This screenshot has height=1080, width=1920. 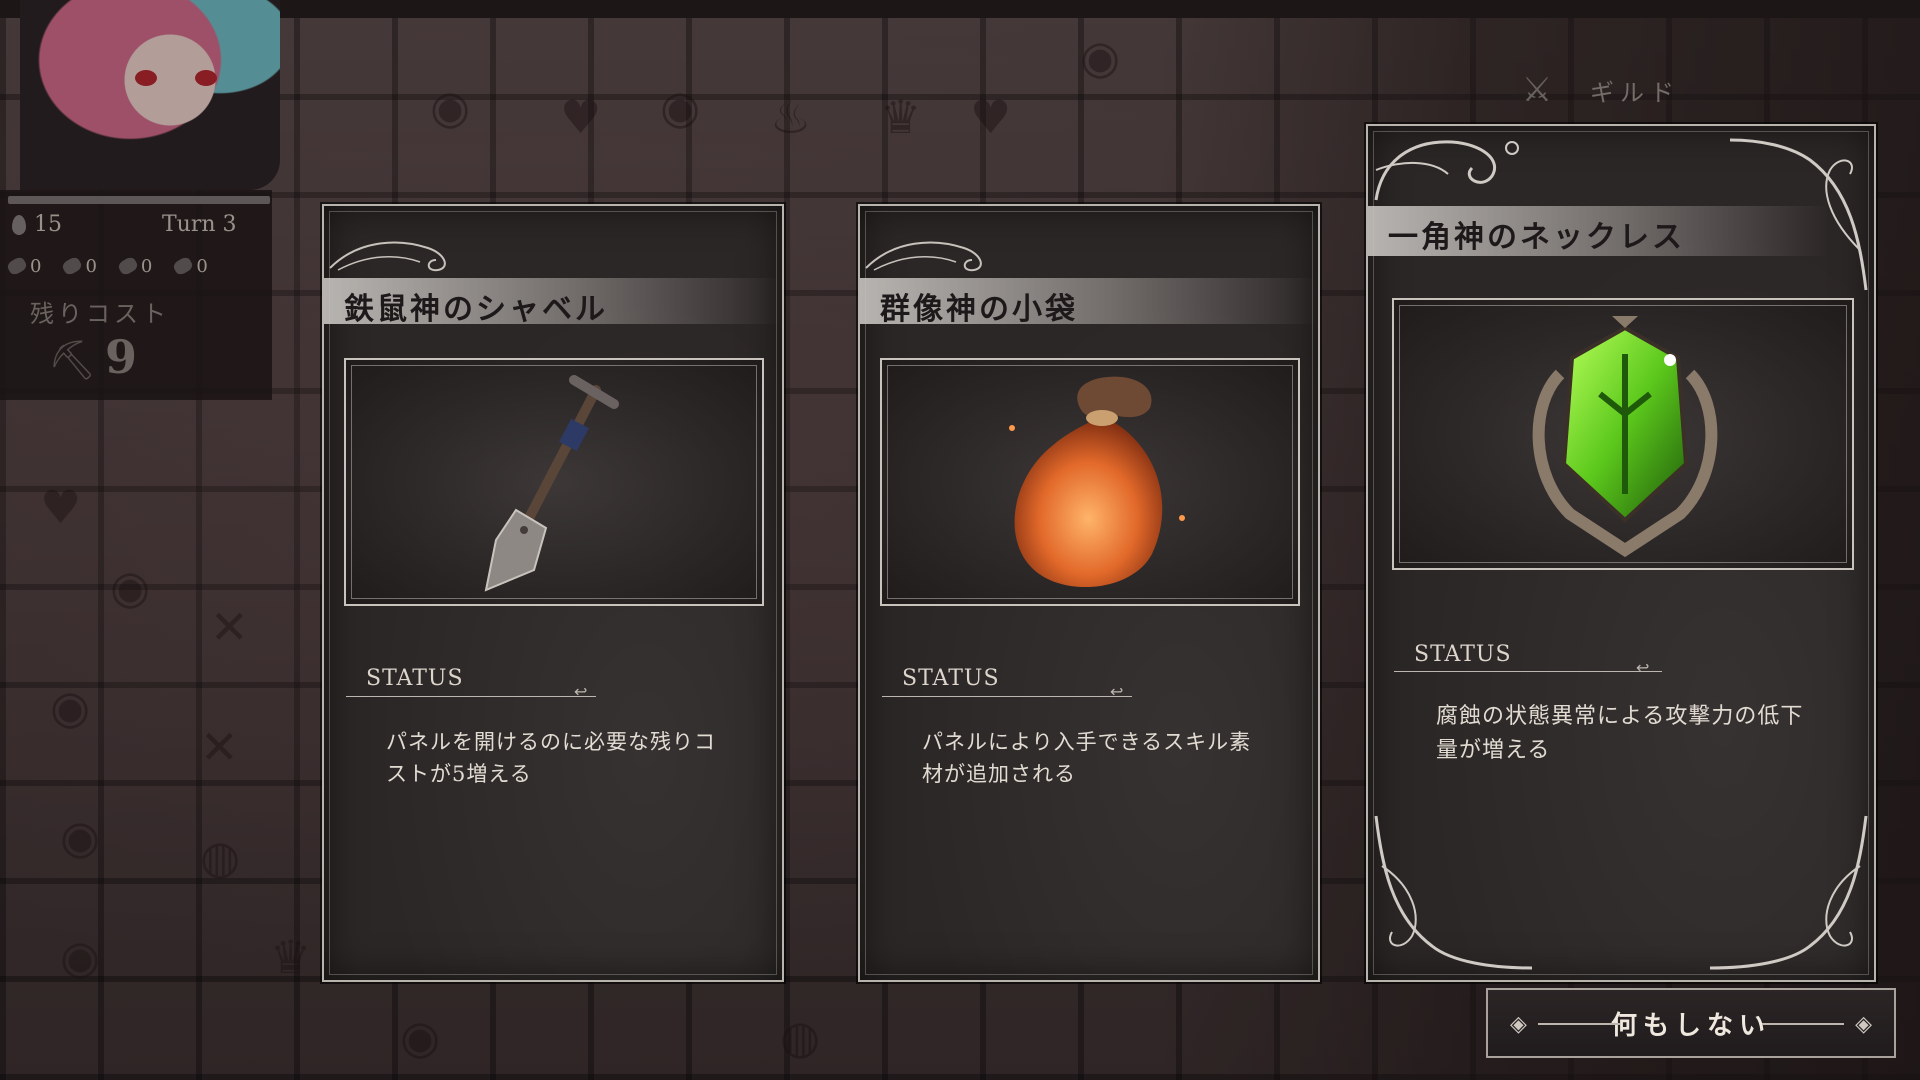 I want to click on shovel-icon, so click(x=551, y=483).